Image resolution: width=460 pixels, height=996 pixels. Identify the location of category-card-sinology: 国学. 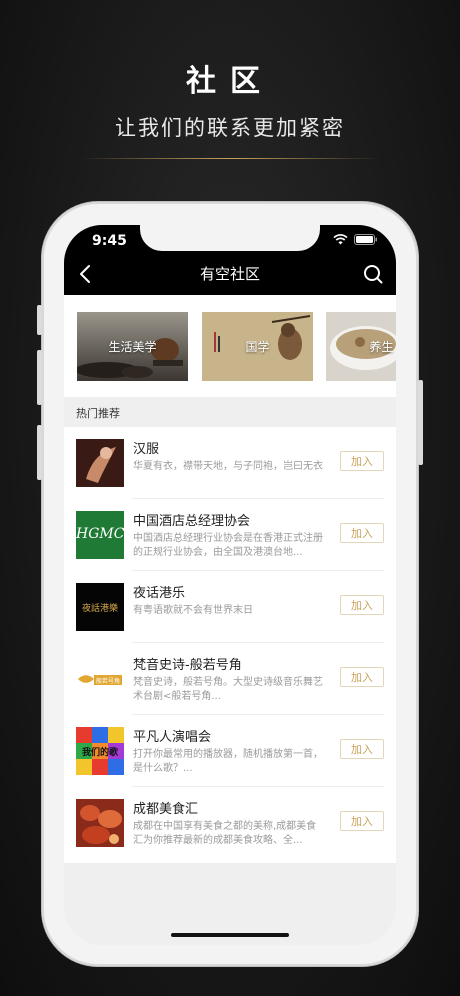
(257, 346).